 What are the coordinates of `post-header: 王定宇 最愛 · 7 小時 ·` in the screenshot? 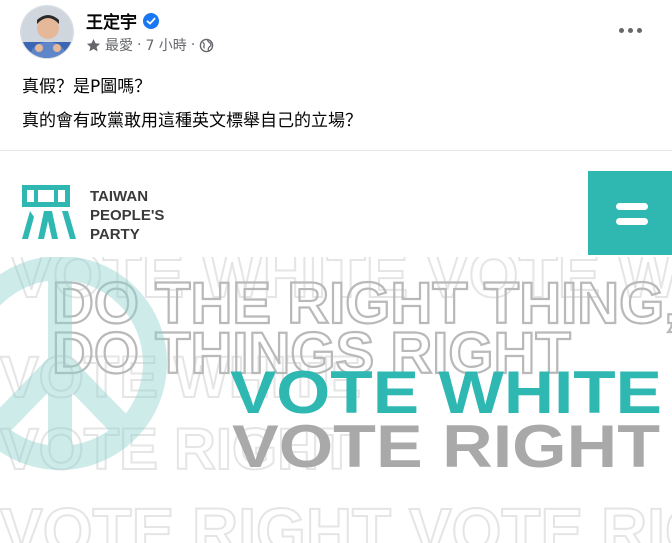 It's located at (336, 32).